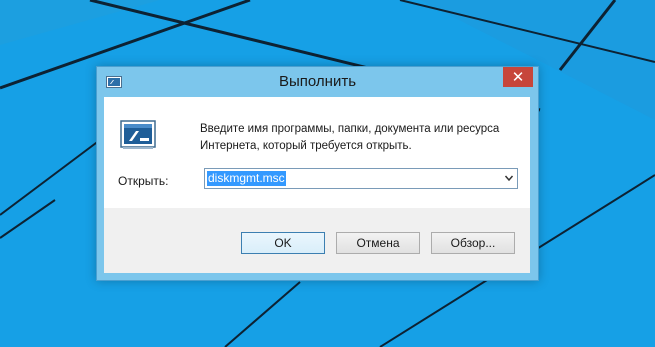  What do you see at coordinates (138, 134) in the screenshot?
I see `run-icon` at bounding box center [138, 134].